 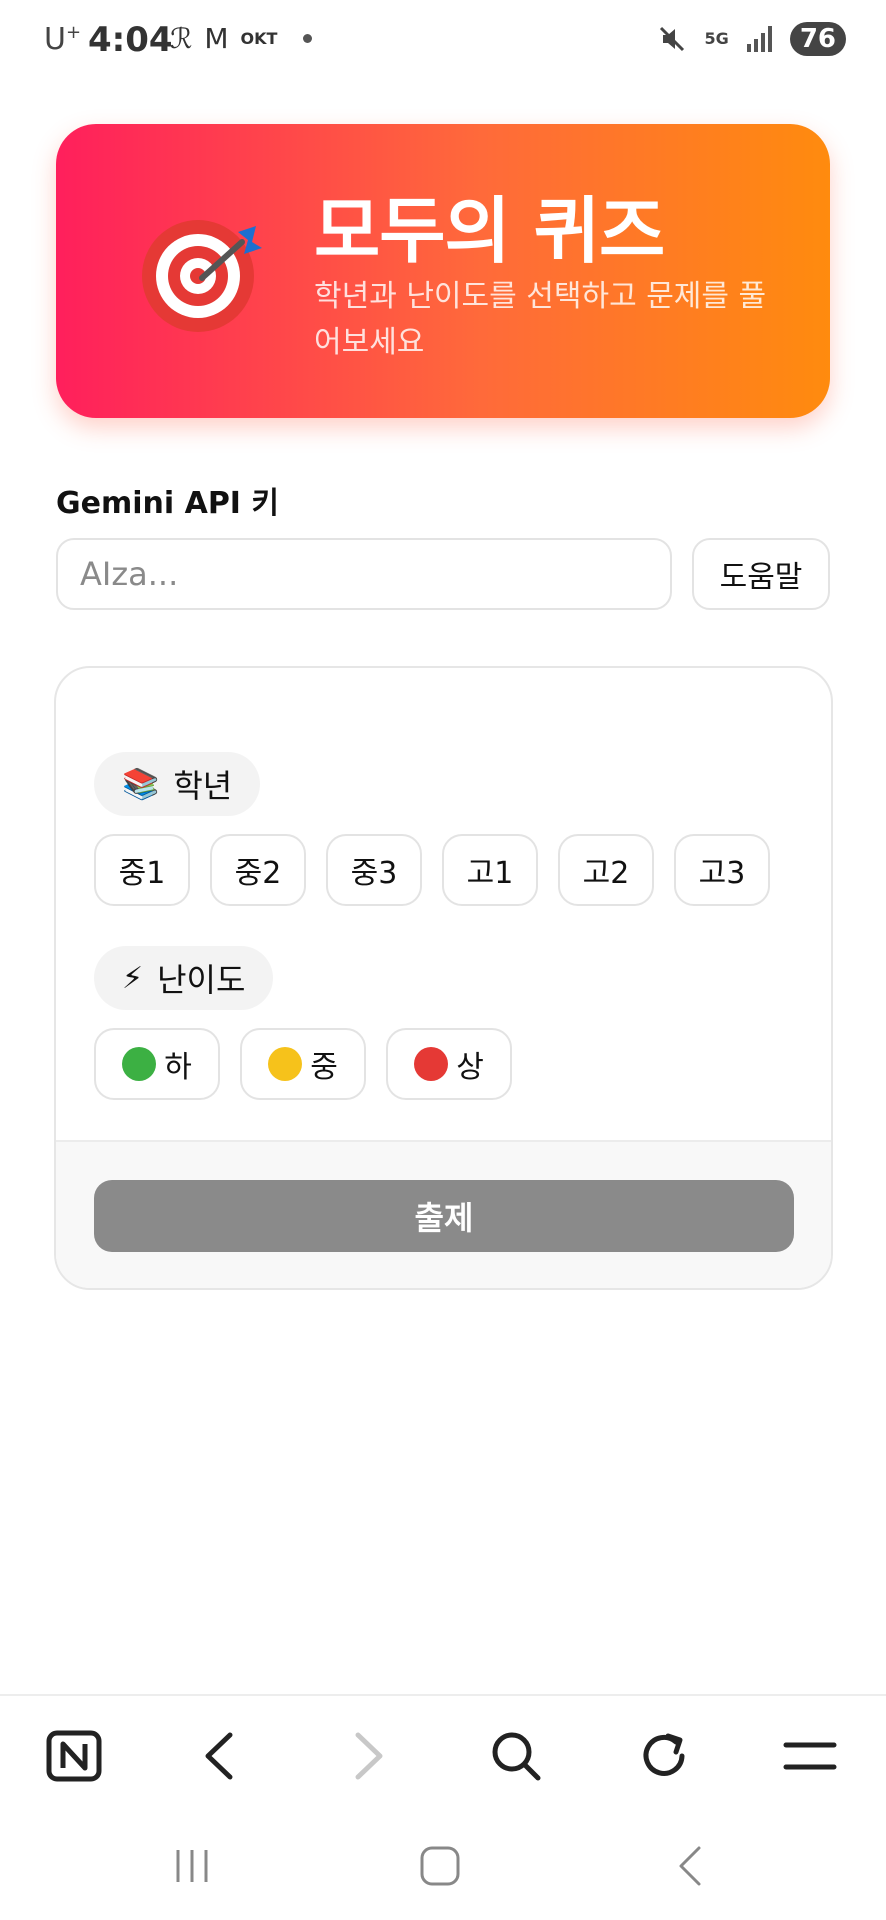 I want to click on grade-option-m2: 중2, so click(x=258, y=870).